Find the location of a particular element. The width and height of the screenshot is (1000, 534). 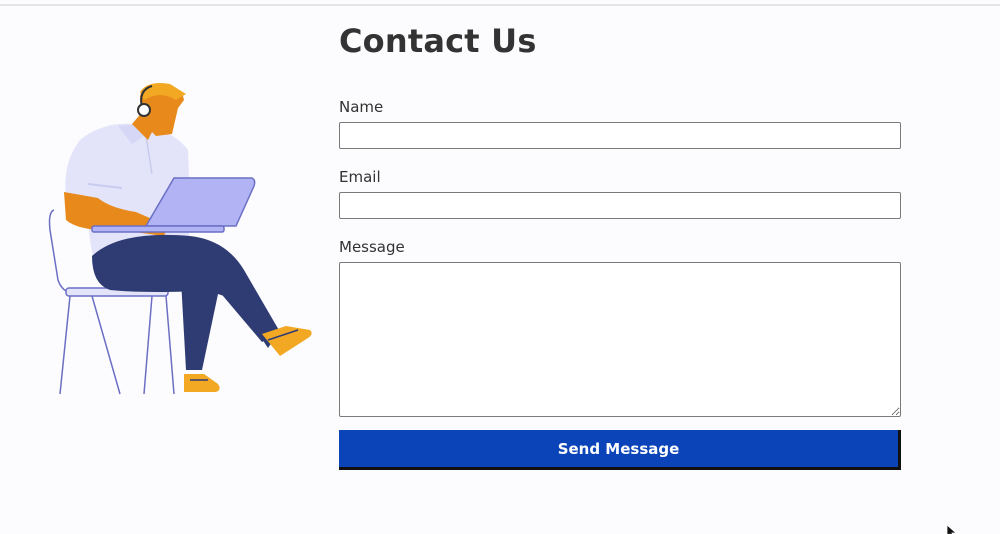

page-title: Contact Us is located at coordinates (438, 41).